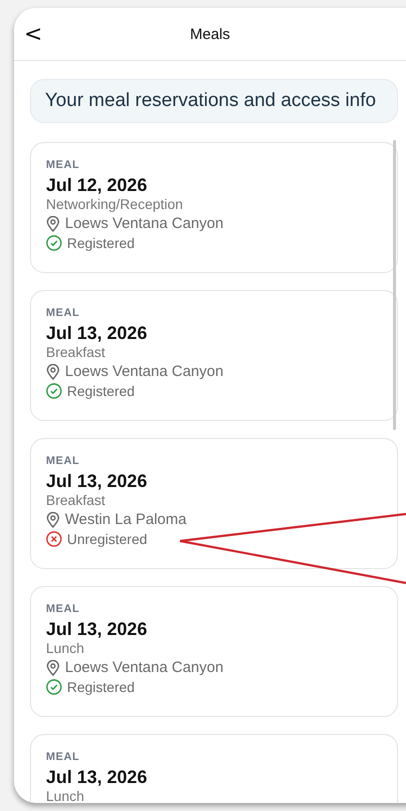  I want to click on meal-type: Networking/Reception, so click(114, 204).